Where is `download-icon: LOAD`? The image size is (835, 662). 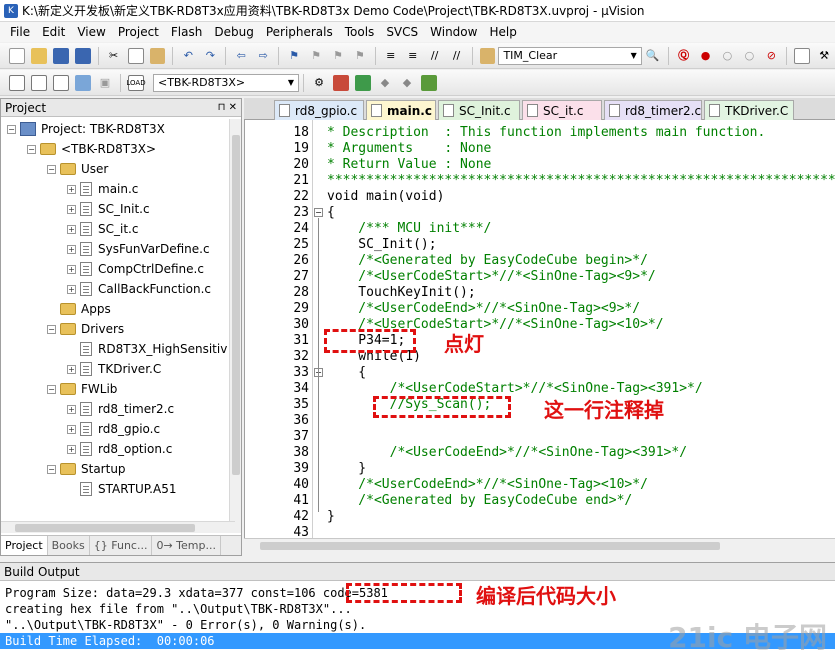
download-icon: LOAD is located at coordinates (136, 82).